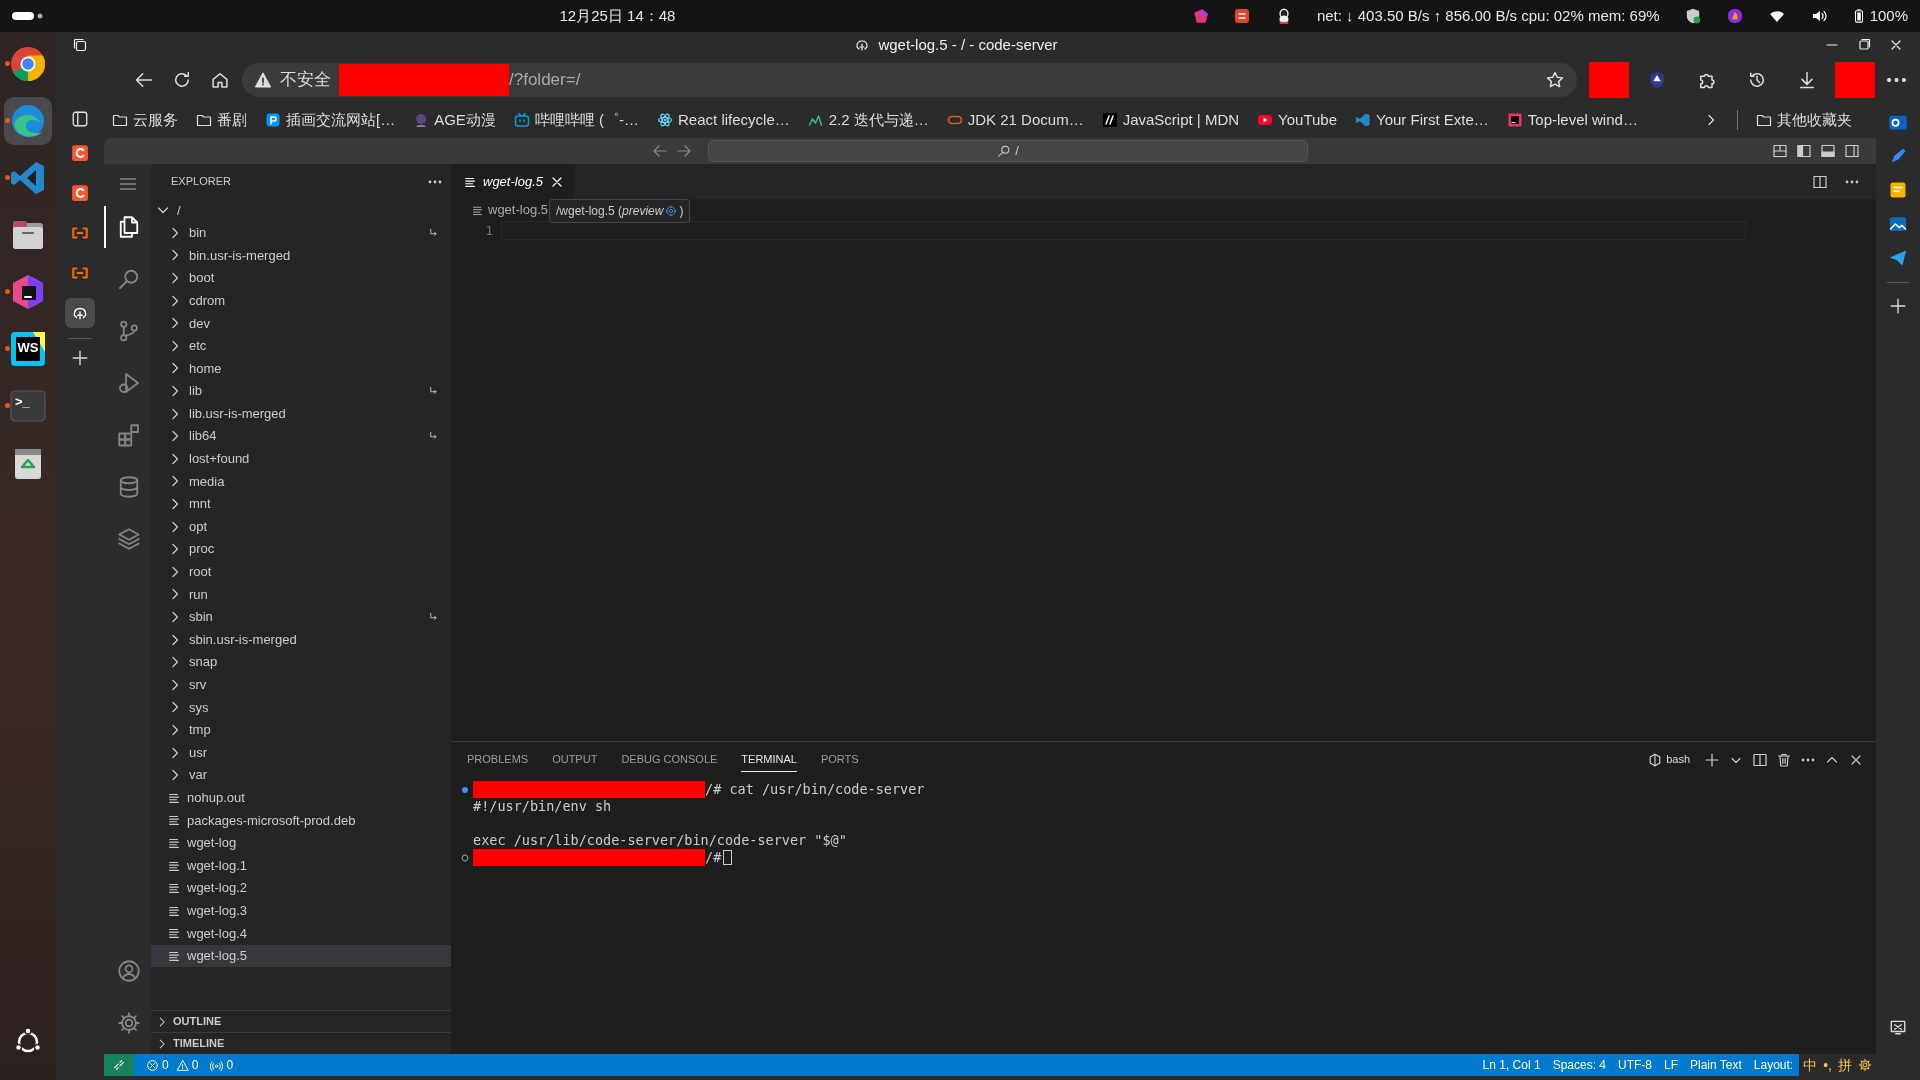 This screenshot has height=1080, width=1920. Describe the element at coordinates (575, 759) in the screenshot. I see `panel-tab: OUTPUT` at that location.